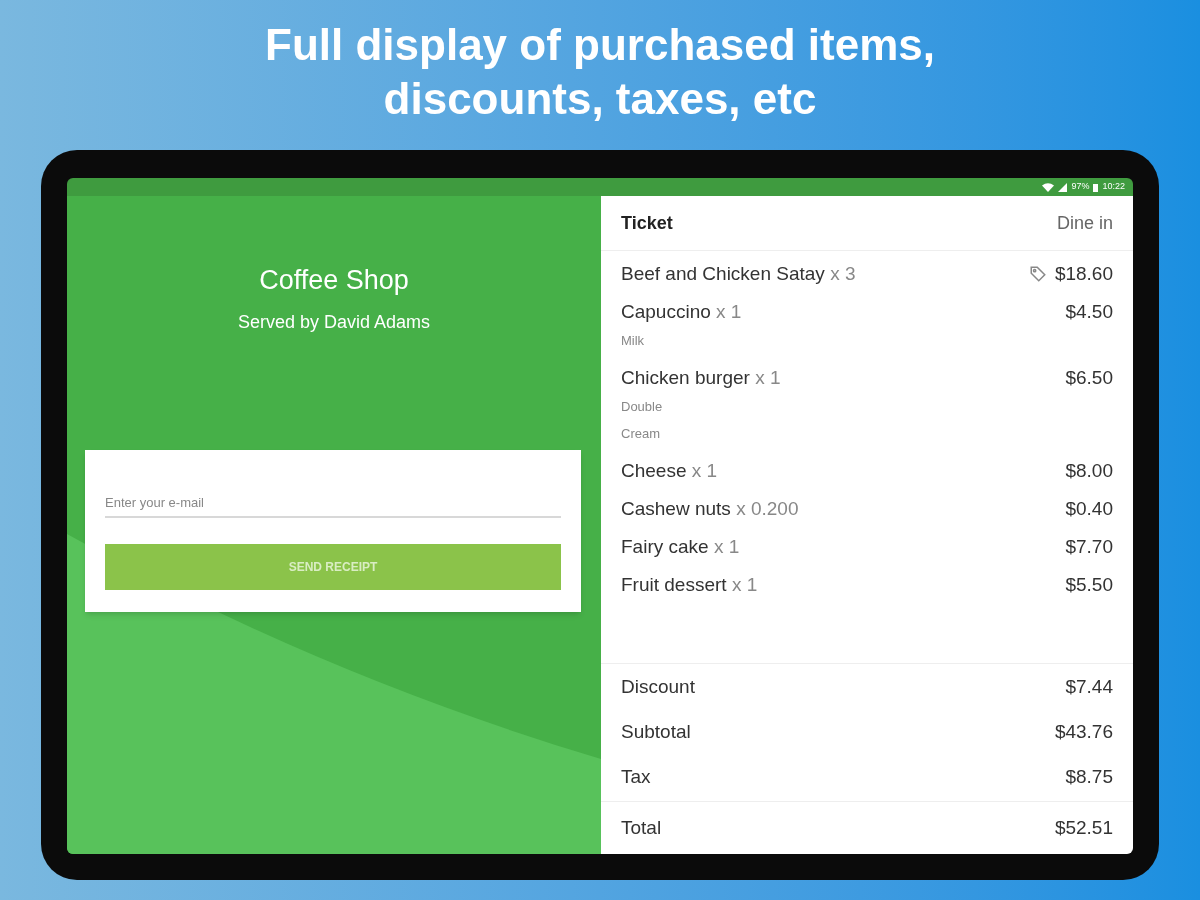 The image size is (1200, 900). I want to click on summary-label: Subtotal, so click(656, 732).